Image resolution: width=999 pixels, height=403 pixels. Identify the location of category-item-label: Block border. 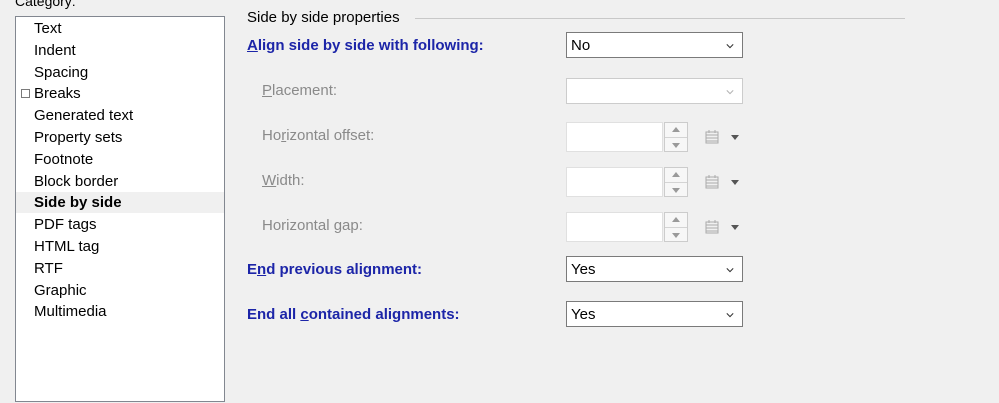
(76, 181).